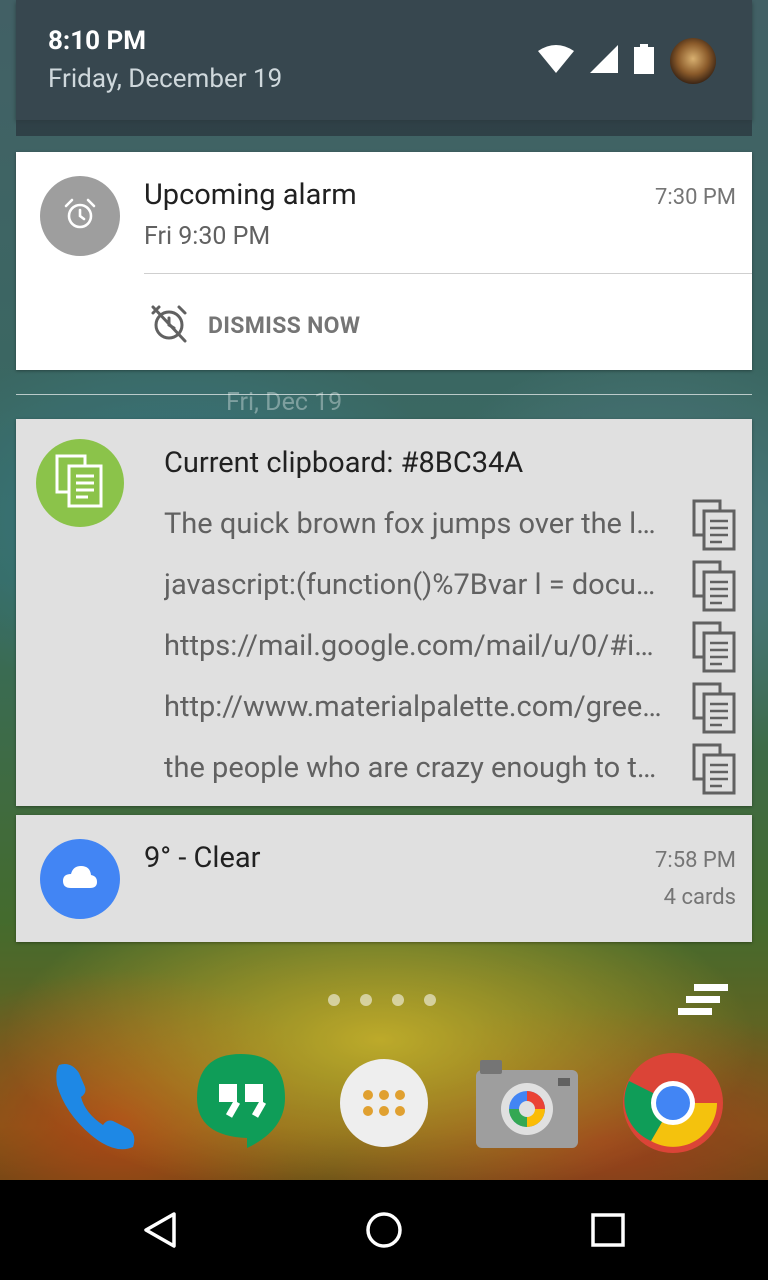 The width and height of the screenshot is (768, 1280). What do you see at coordinates (160, 1230) in the screenshot?
I see `back-button` at bounding box center [160, 1230].